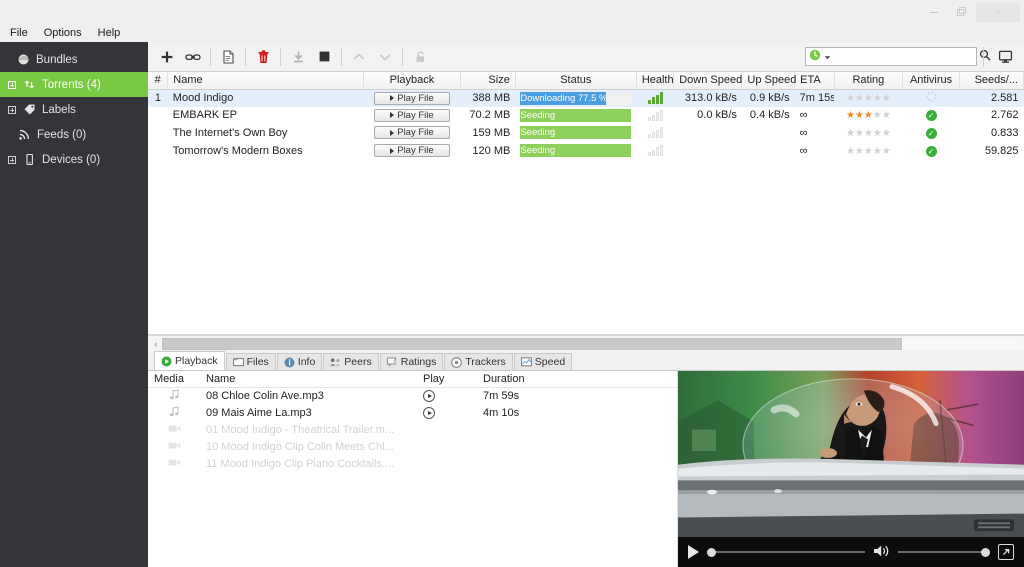 The width and height of the screenshot is (1024, 567). Describe the element at coordinates (174, 379) in the screenshot. I see `col-media: Media` at that location.